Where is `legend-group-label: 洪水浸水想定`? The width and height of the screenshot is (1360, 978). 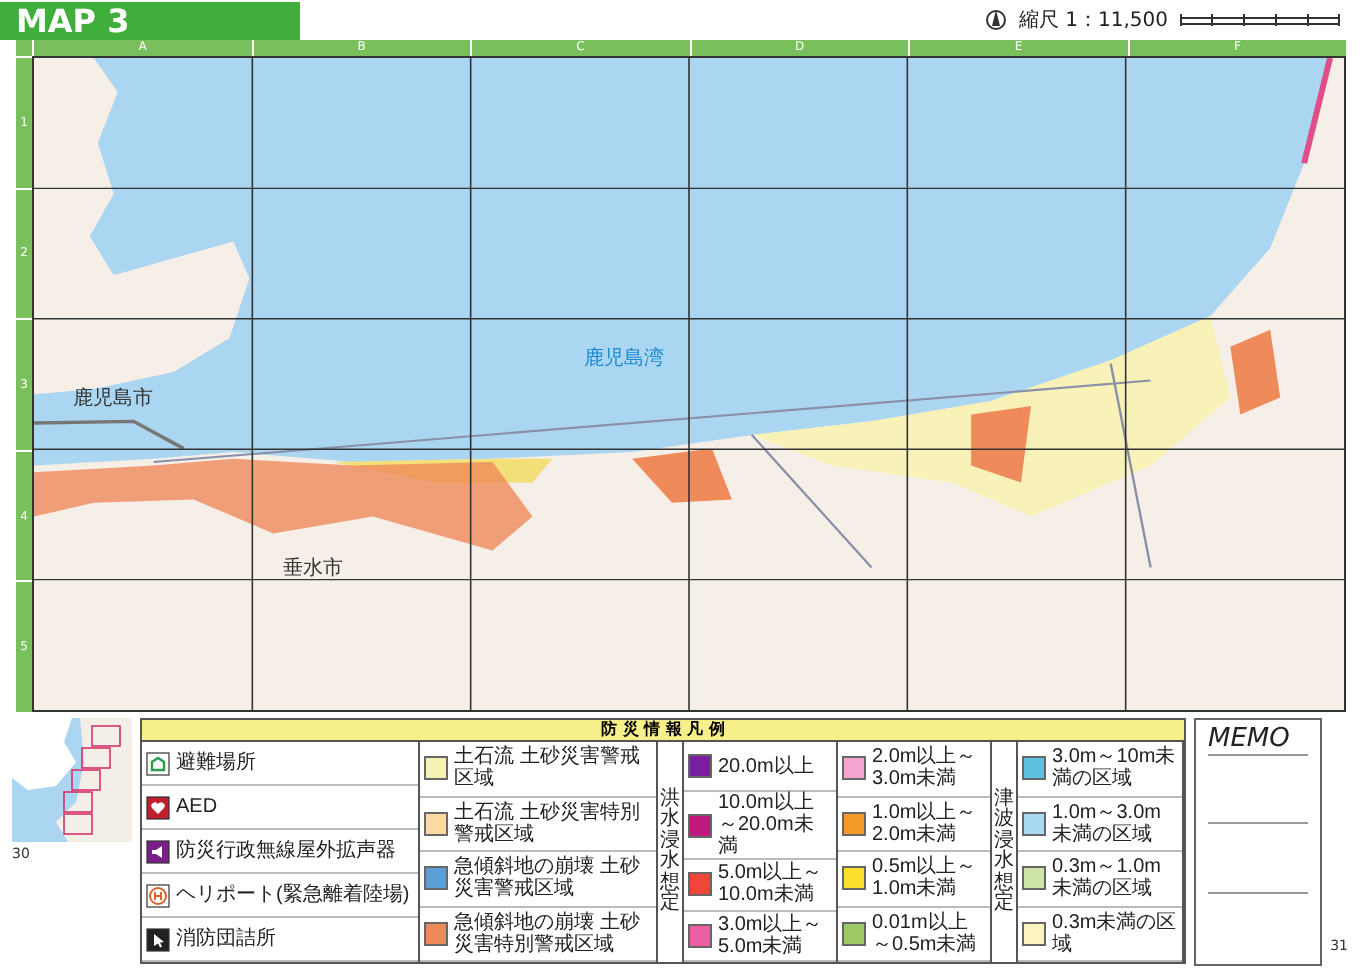
legend-group-label: 洪水浸水想定 is located at coordinates (671, 852).